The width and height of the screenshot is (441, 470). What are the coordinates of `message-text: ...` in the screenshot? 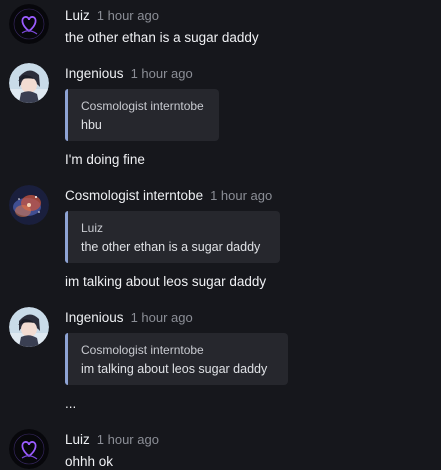 It's located at (71, 403).